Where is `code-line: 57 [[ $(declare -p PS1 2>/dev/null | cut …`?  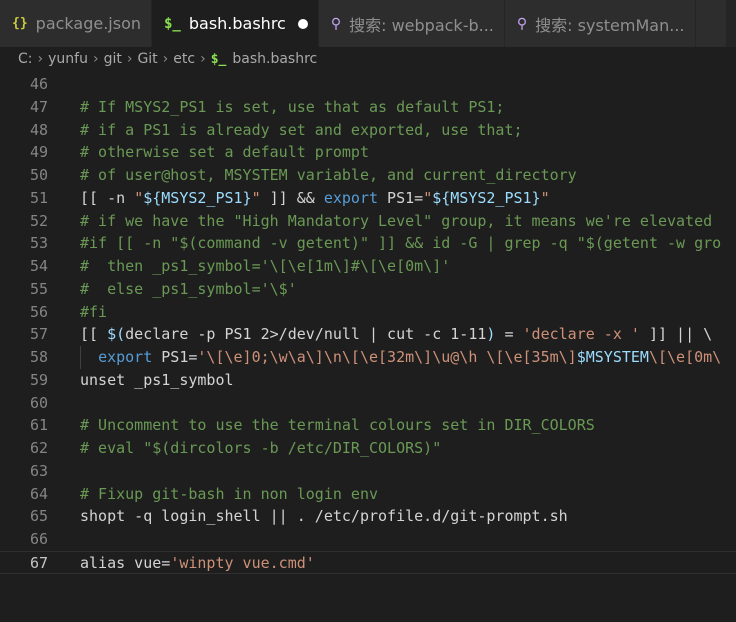 code-line: 57 [[ $(declare -p PS1 2>/dev/null | cut … is located at coordinates (368, 334).